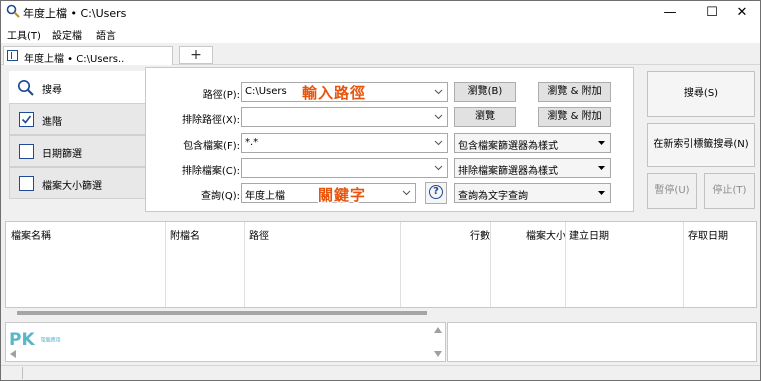  Describe the element at coordinates (589, 234) in the screenshot. I see `column-header-created: 建立日期` at that location.